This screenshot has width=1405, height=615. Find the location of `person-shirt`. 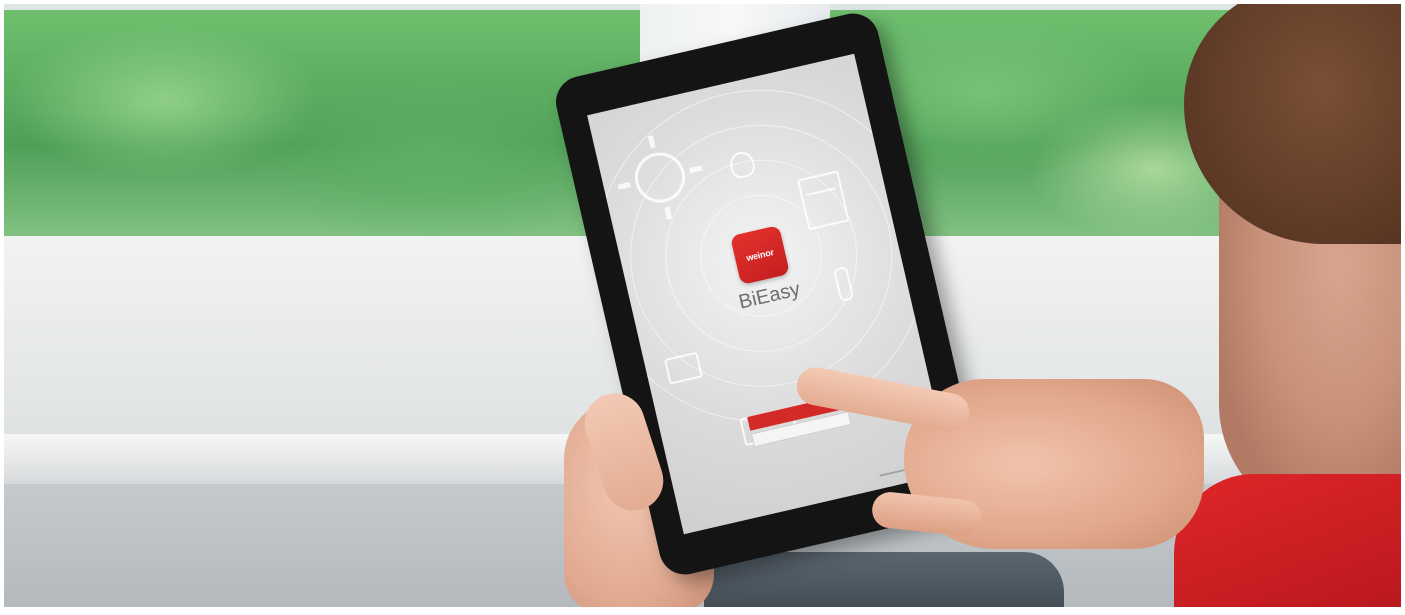

person-shirt is located at coordinates (1287, 540).